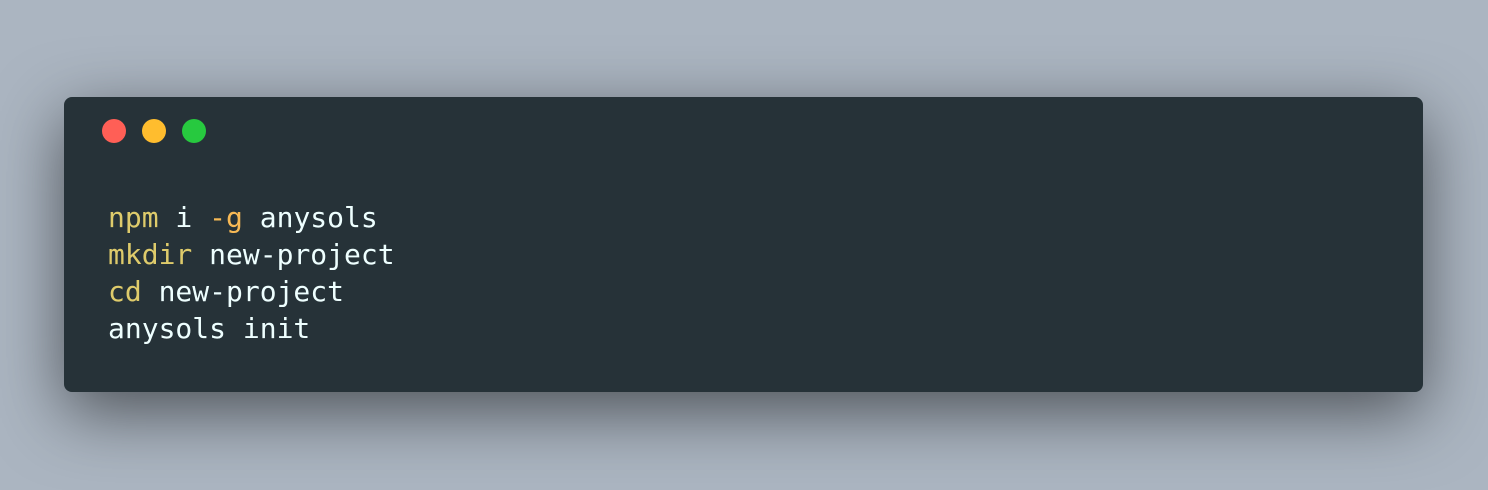 The width and height of the screenshot is (1488, 490). Describe the element at coordinates (226, 217) in the screenshot. I see `flag: -g` at that location.